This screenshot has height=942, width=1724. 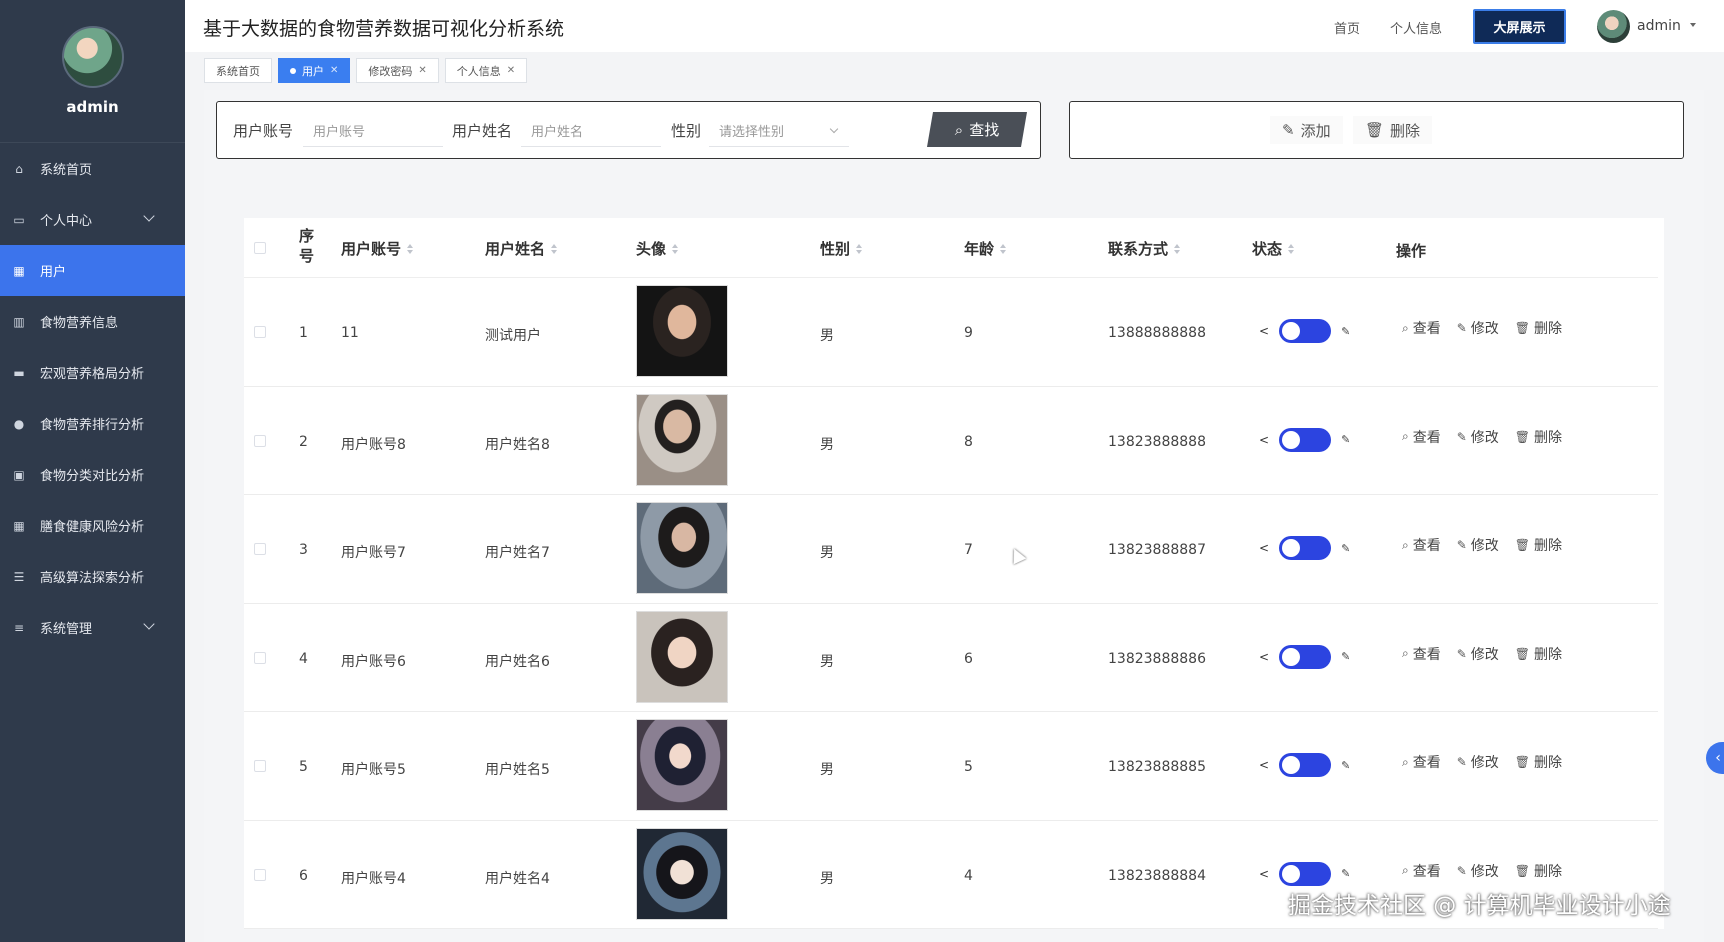 What do you see at coordinates (1693, 25) in the screenshot?
I see `caret-down-icon` at bounding box center [1693, 25].